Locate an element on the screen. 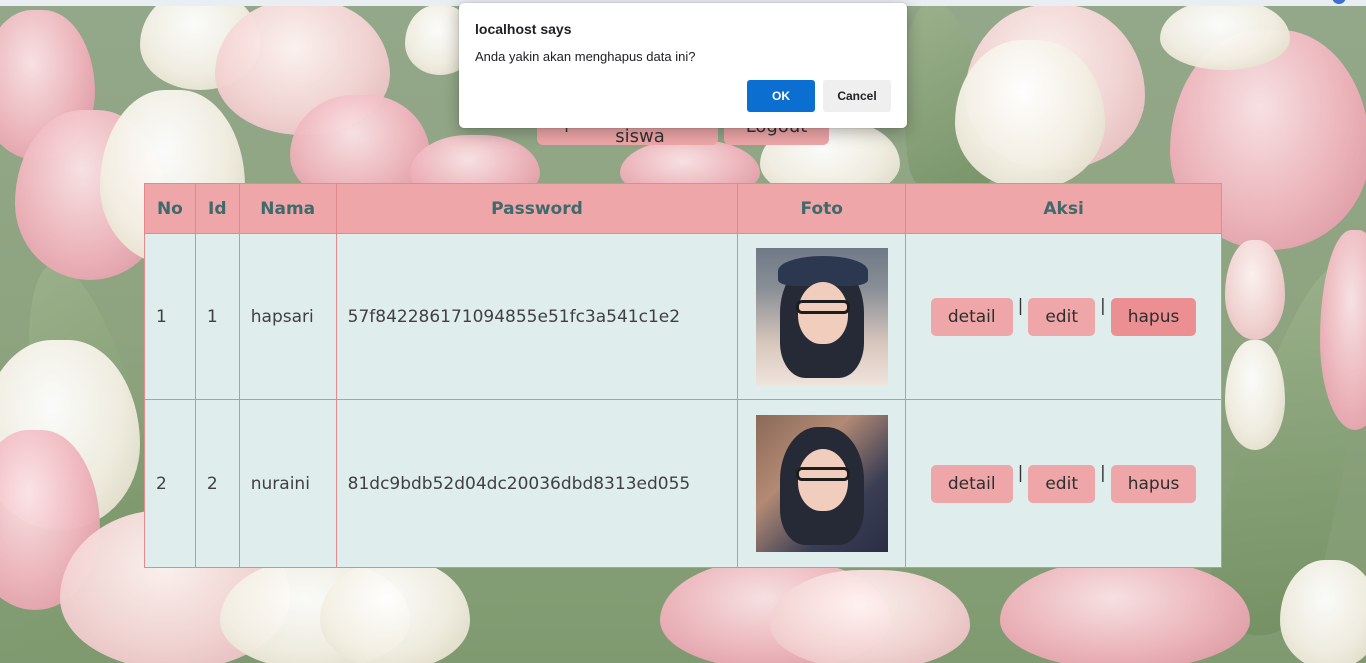  table-header-row: No Id Nama Password Foto Aksi is located at coordinates (683, 208).